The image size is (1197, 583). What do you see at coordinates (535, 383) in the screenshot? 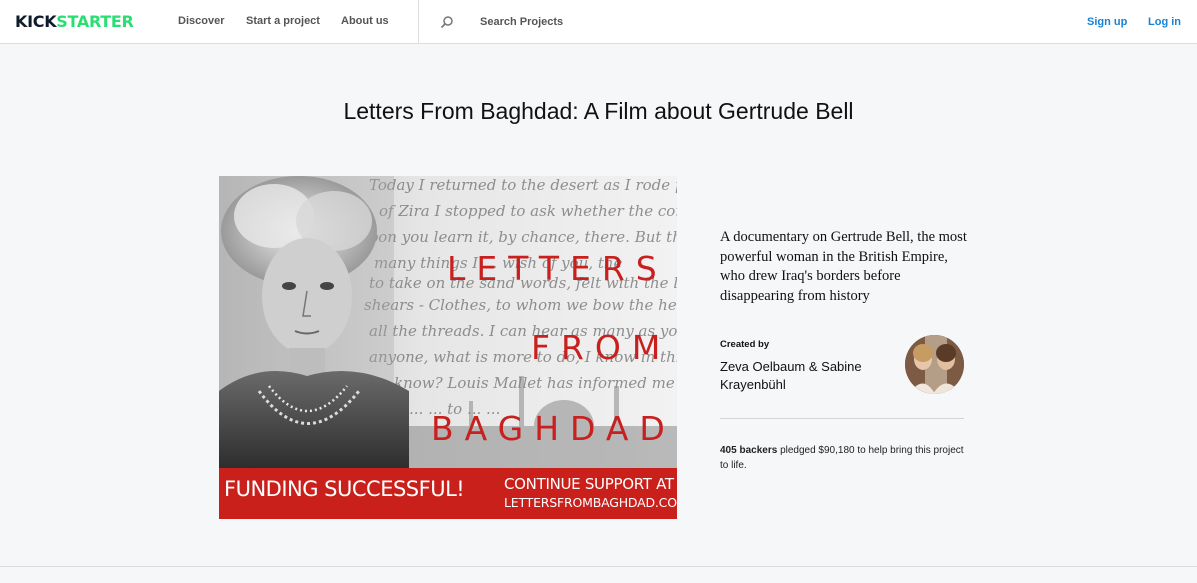
I see `handwriting-line: know? Louis Mallet has informed me the` at bounding box center [535, 383].